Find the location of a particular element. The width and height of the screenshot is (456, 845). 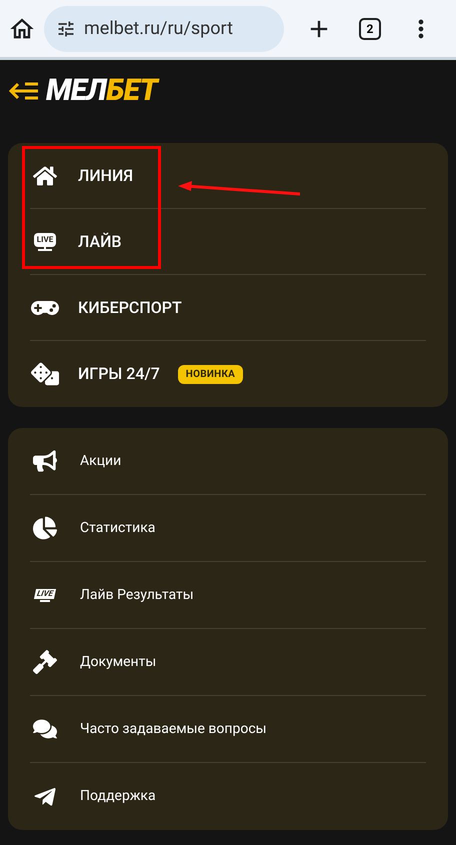

menu-label: Документы is located at coordinates (118, 662).